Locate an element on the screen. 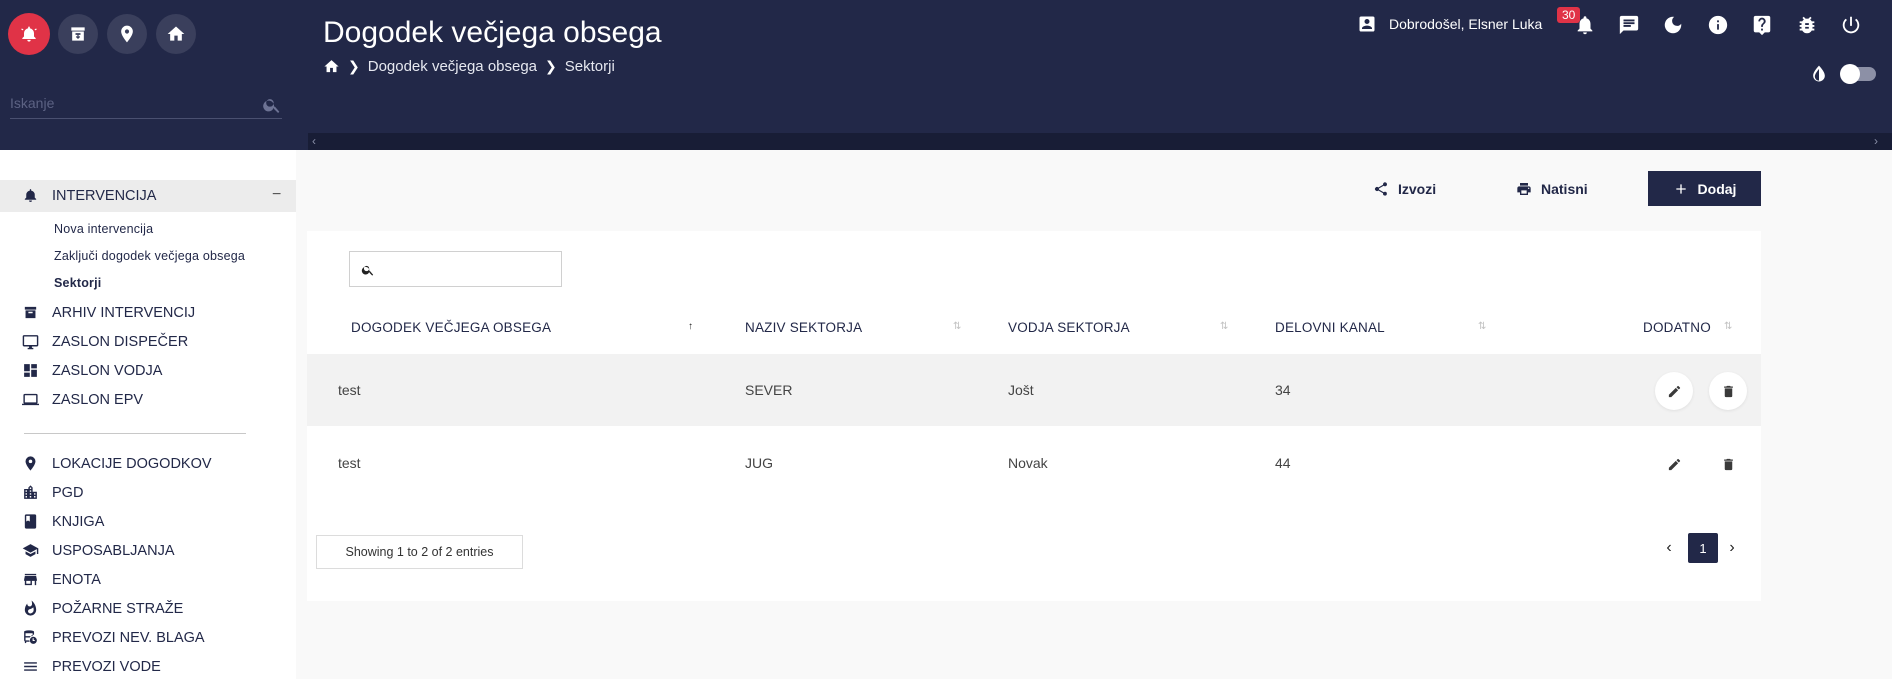  high-contrast-toggle is located at coordinates (1858, 74).